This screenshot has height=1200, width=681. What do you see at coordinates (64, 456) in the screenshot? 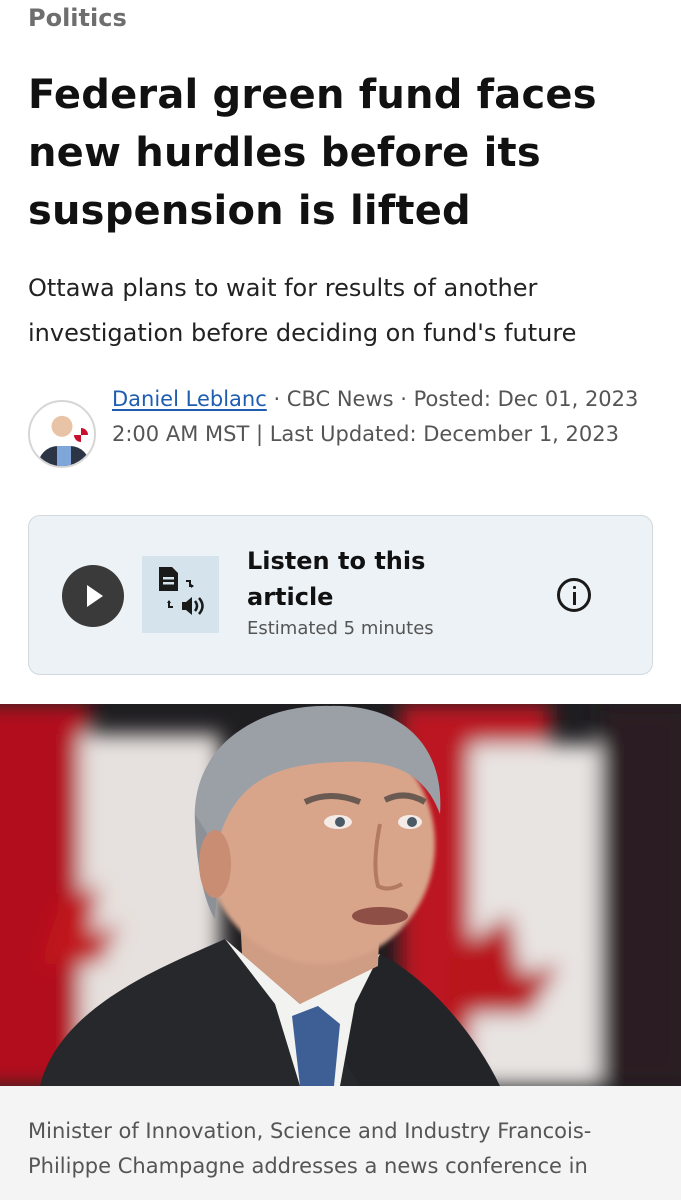
I see `avatar-shirt` at bounding box center [64, 456].